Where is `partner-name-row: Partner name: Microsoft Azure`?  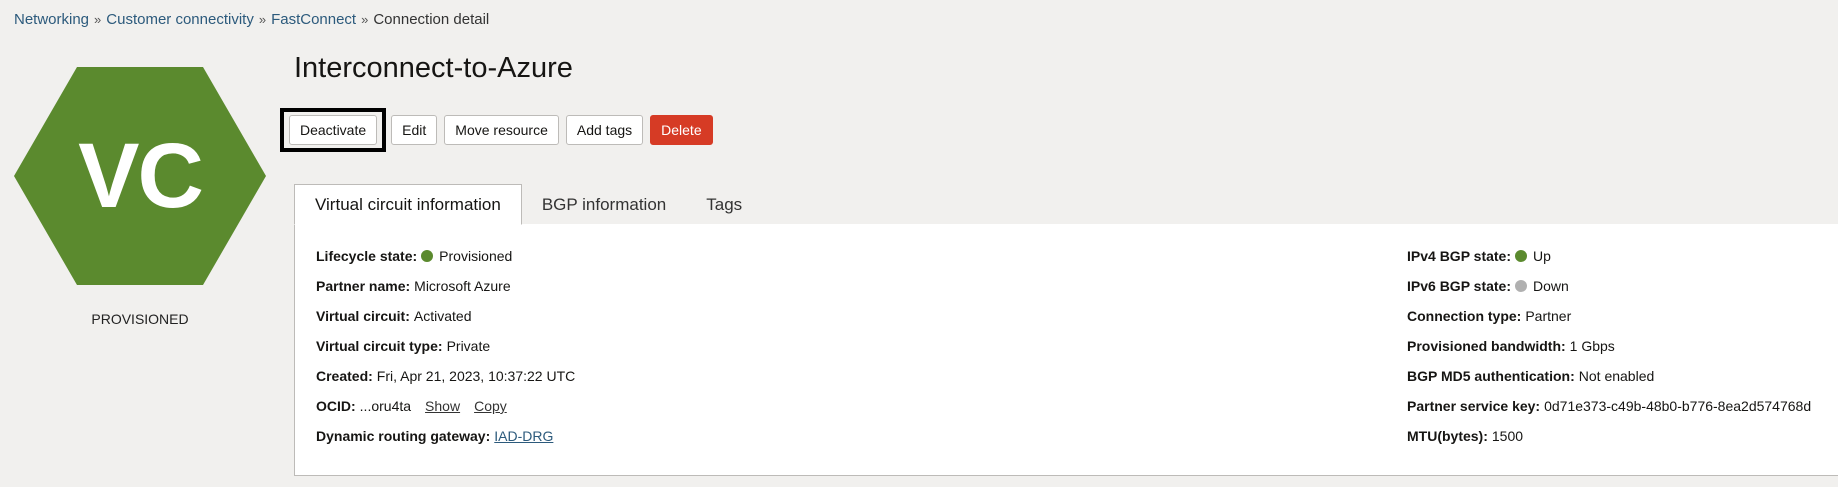 partner-name-row: Partner name: Microsoft Azure is located at coordinates (445, 286).